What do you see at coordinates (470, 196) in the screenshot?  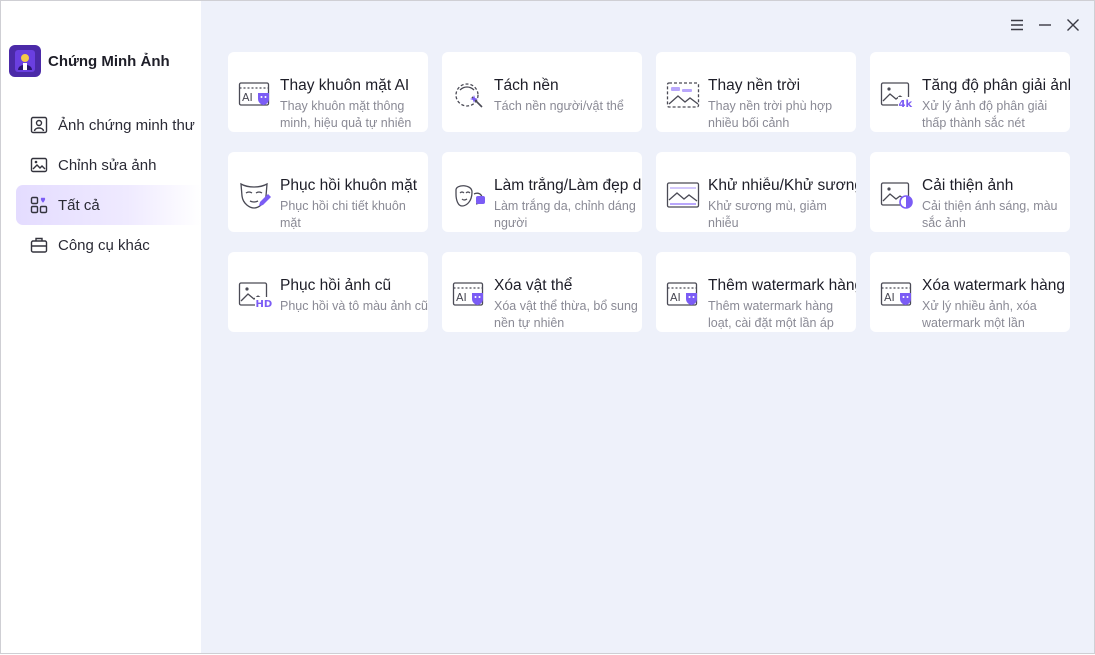 I see `beauty-icon` at bounding box center [470, 196].